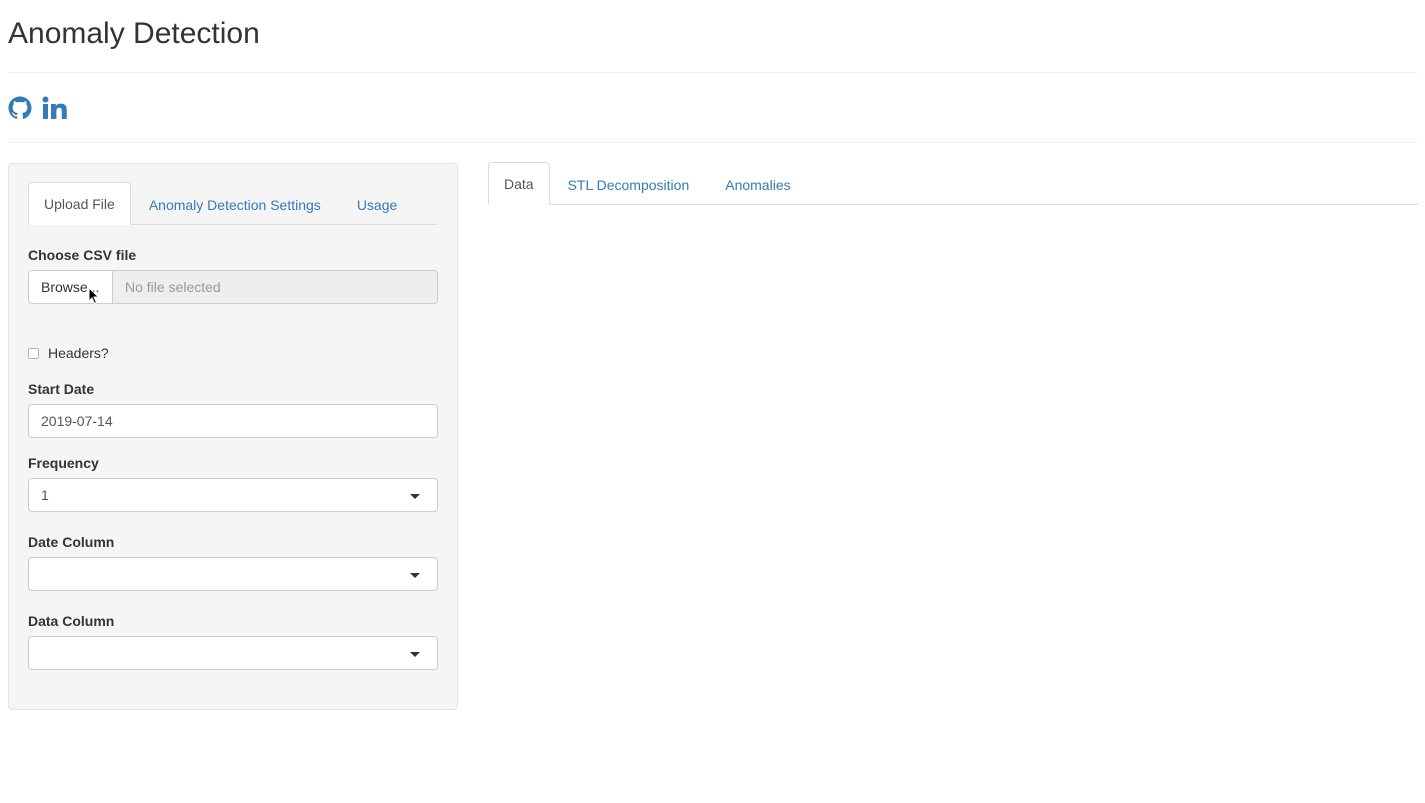 The height and width of the screenshot is (803, 1425). I want to click on tab-anomaly-detection-settings: Anomaly Detection Settings, so click(235, 204).